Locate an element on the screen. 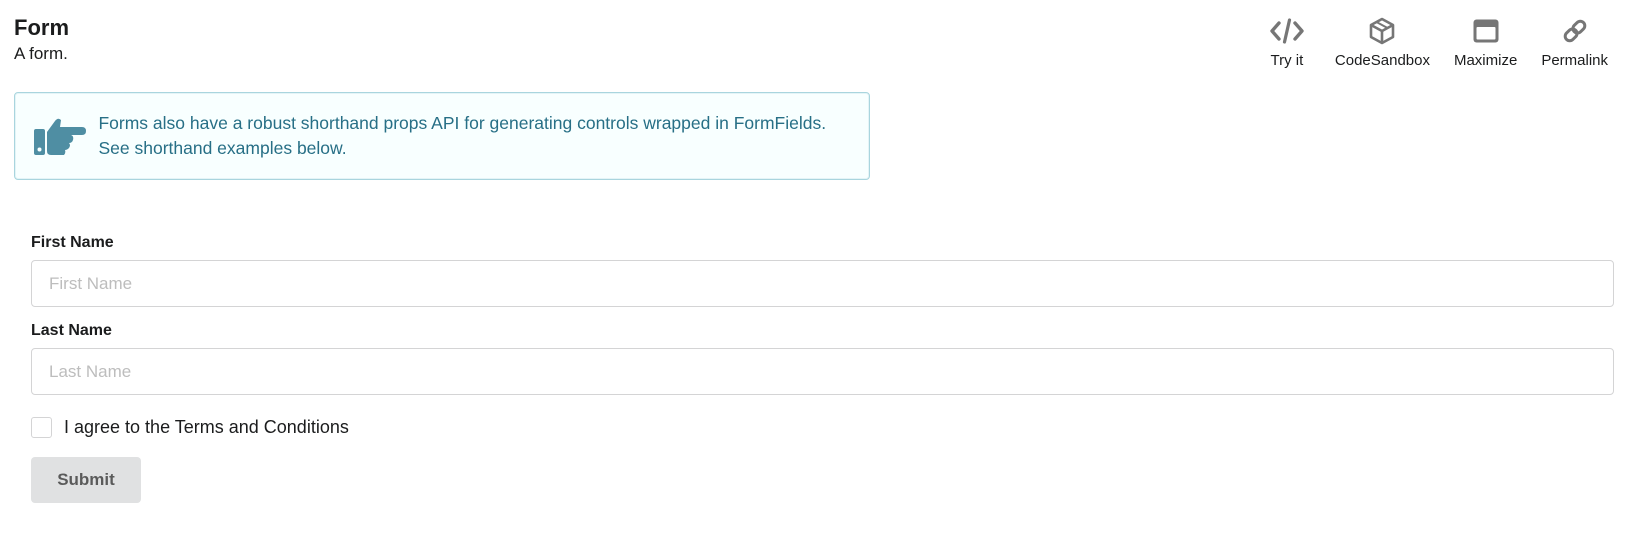 The height and width of the screenshot is (541, 1630). link-icon is located at coordinates (1575, 31).